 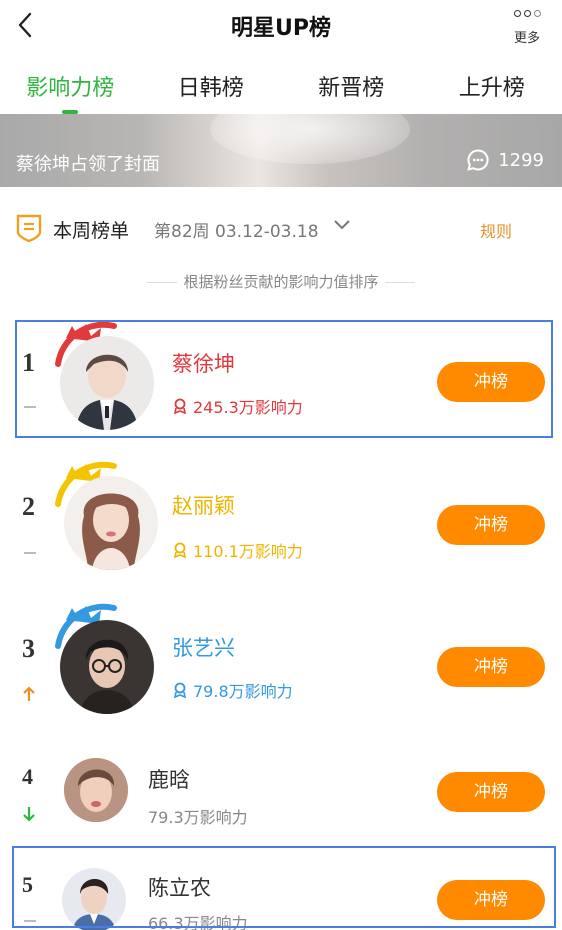 I want to click on star-name: 赵丽颖, so click(x=203, y=506).